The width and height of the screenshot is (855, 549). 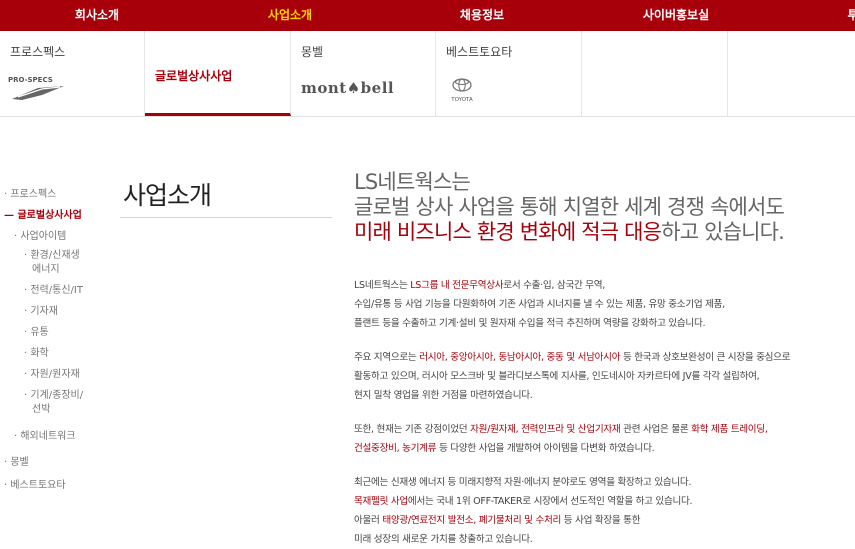 I want to click on highlight-text: 태양광/연료전지 발전소, 폐기물처리 및 수처리, so click(x=472, y=520).